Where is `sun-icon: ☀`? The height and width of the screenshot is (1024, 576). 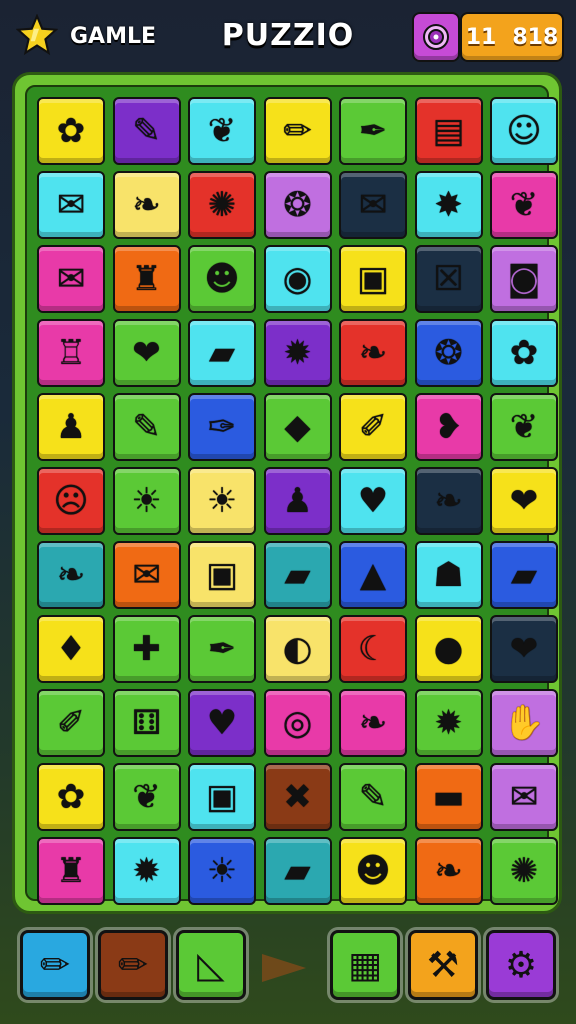
sun-icon: ☀ is located at coordinates (222, 501).